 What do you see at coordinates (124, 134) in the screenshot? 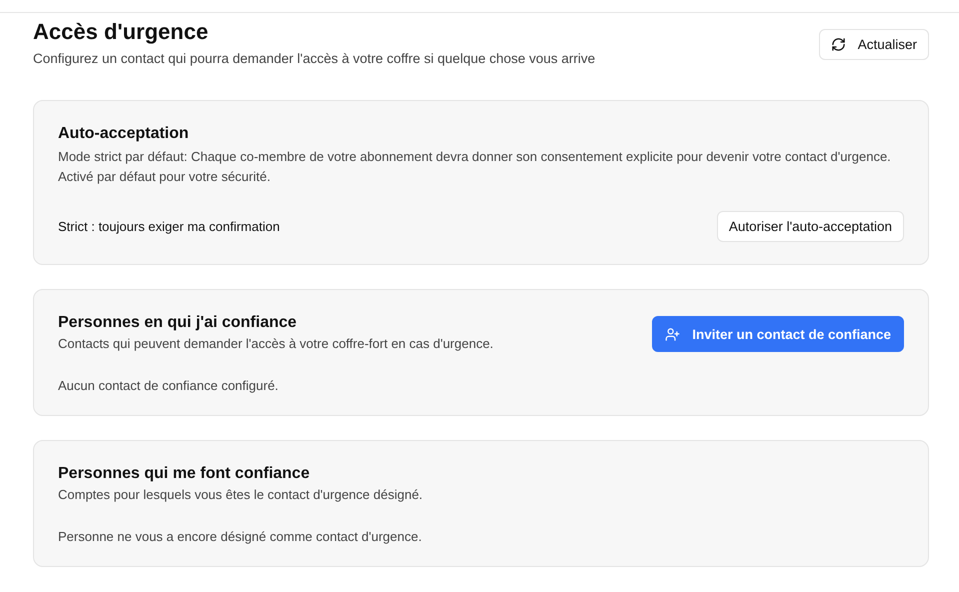
I see `section-title: Auto-acceptation` at bounding box center [124, 134].